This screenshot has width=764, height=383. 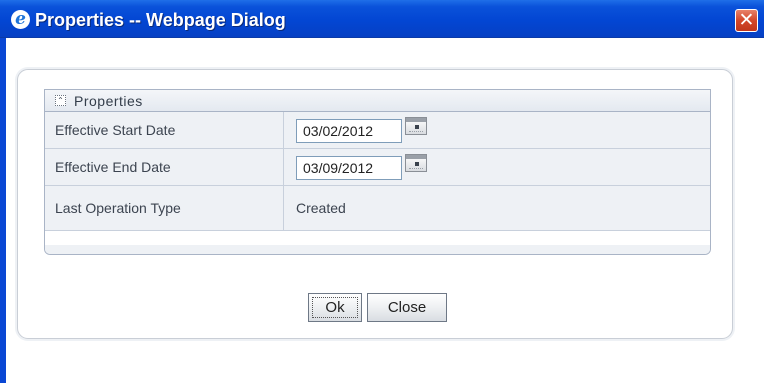 What do you see at coordinates (164, 167) in the screenshot?
I see `row-label: Effective End Date` at bounding box center [164, 167].